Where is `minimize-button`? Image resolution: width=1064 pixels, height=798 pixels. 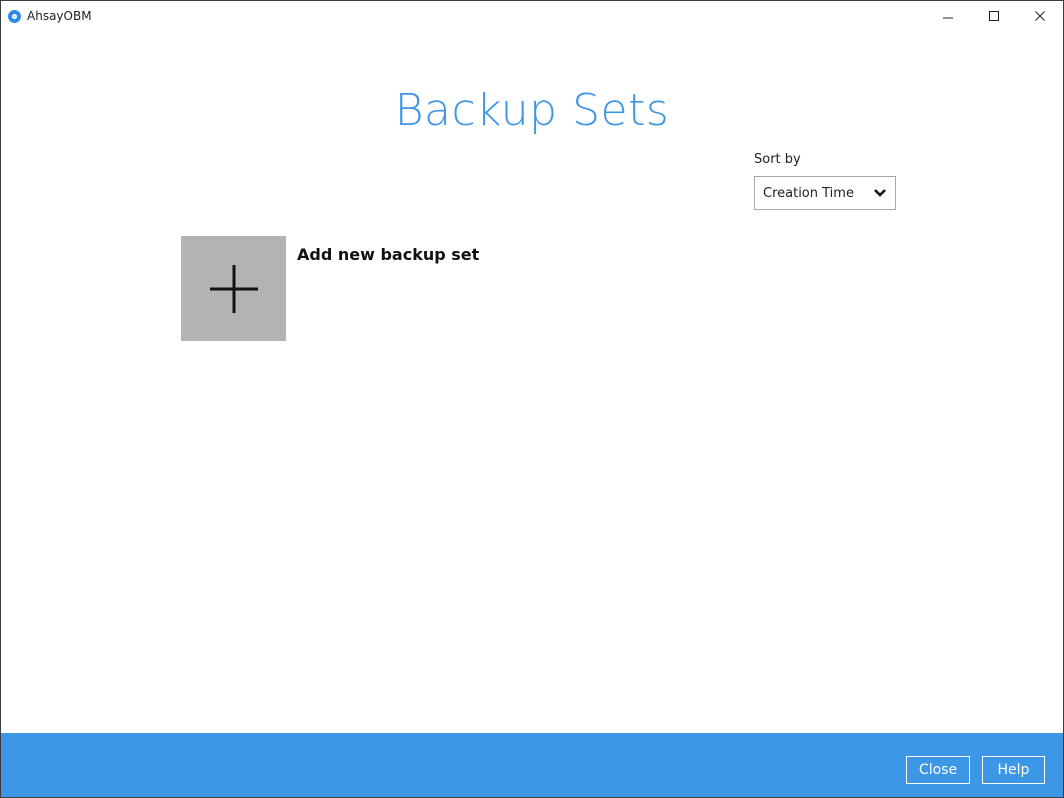
minimize-button is located at coordinates (948, 16).